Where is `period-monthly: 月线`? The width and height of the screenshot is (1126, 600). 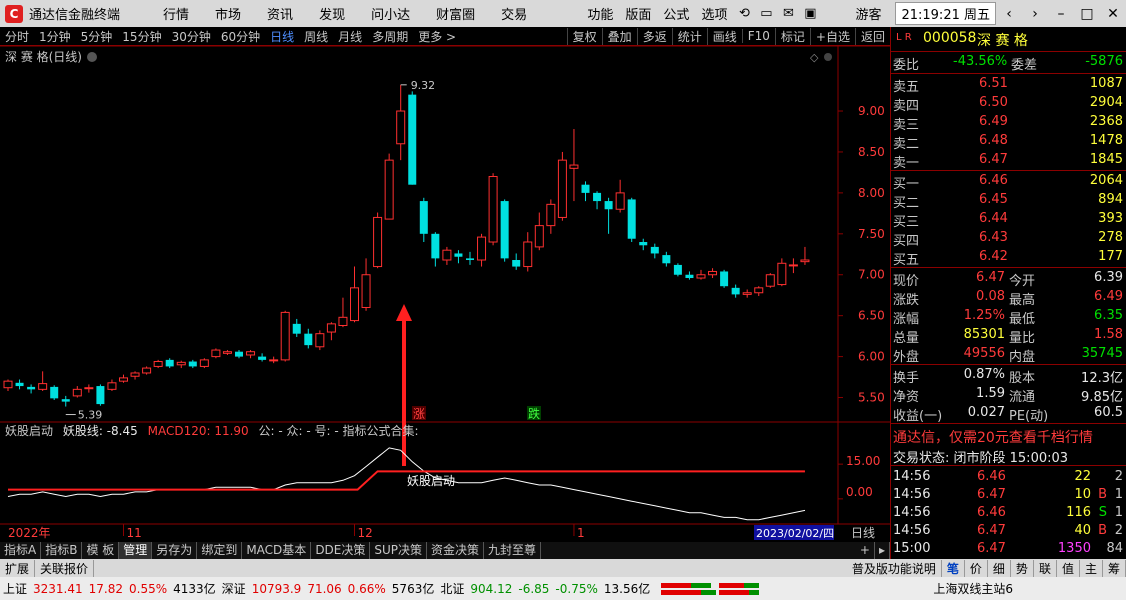
period-monthly: 月线 is located at coordinates (350, 36).